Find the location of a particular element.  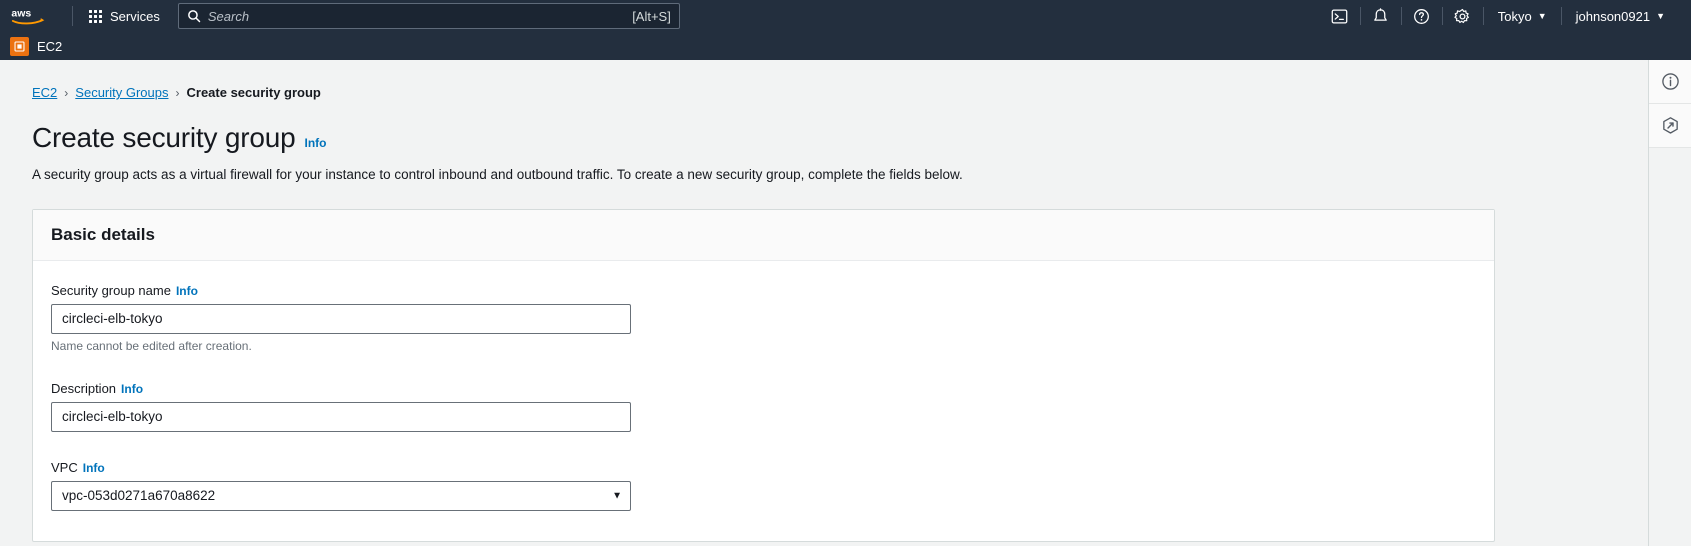

hexagon-arrow-icon is located at coordinates (1670, 125).